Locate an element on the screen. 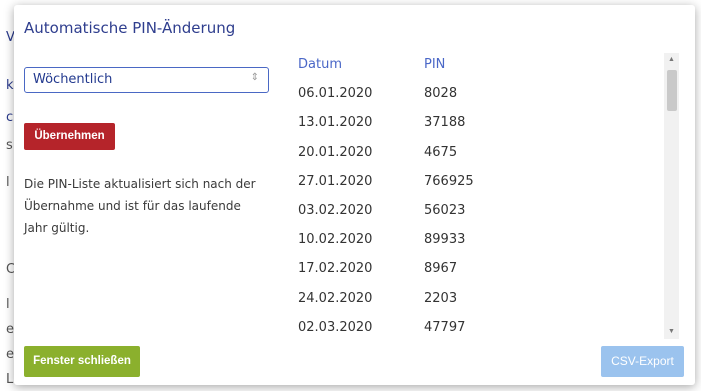  pin-column-header: PIN is located at coordinates (435, 64).